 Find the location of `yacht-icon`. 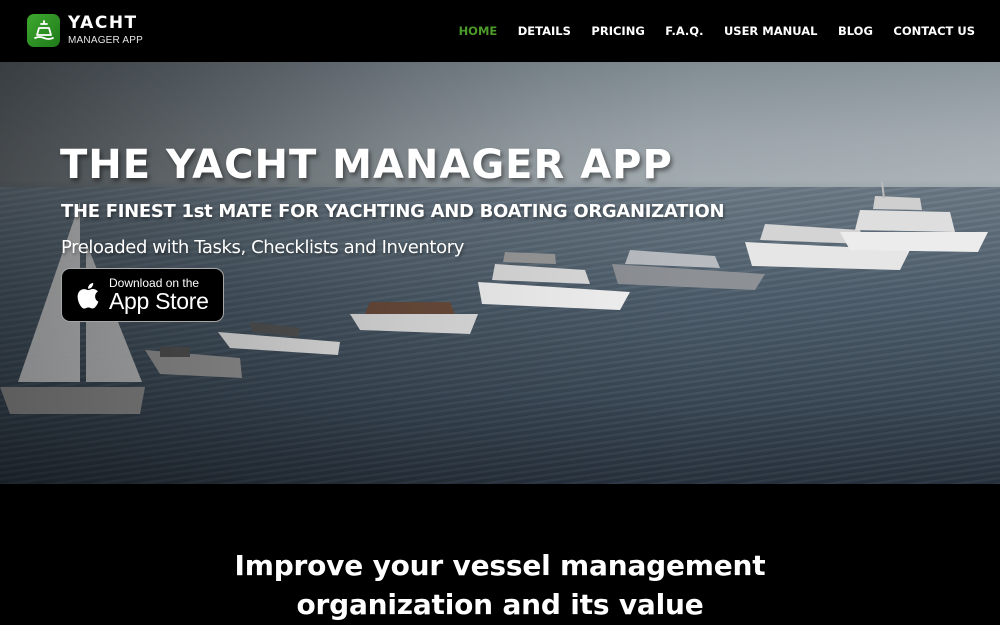

yacht-icon is located at coordinates (43, 30).